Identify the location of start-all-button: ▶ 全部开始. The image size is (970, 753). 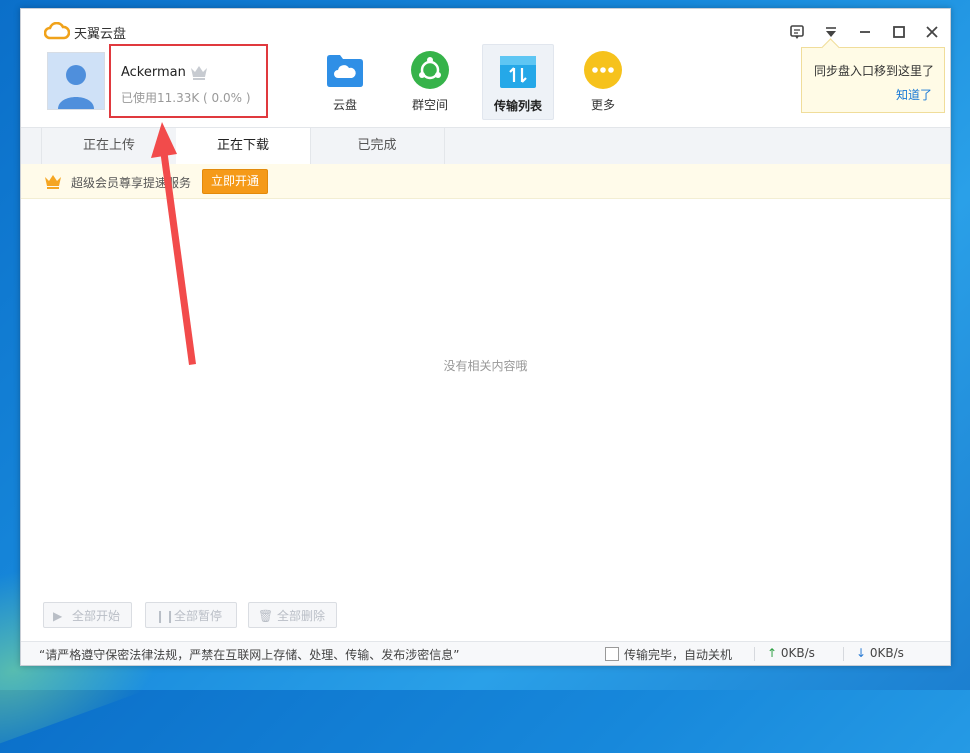
(87, 615).